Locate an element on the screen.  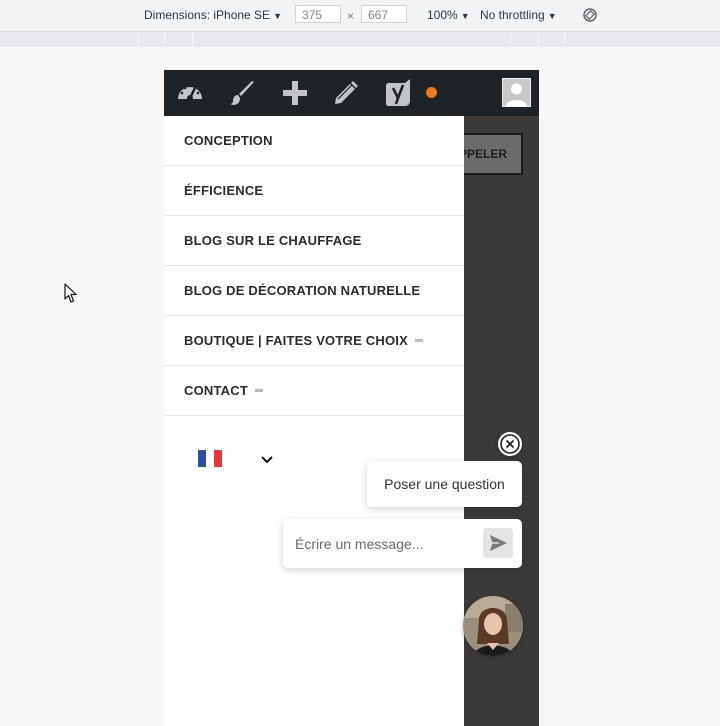
menu-item-blog-decoration: BLOG DE DÉCORATION NATURELLE is located at coordinates (314, 291).